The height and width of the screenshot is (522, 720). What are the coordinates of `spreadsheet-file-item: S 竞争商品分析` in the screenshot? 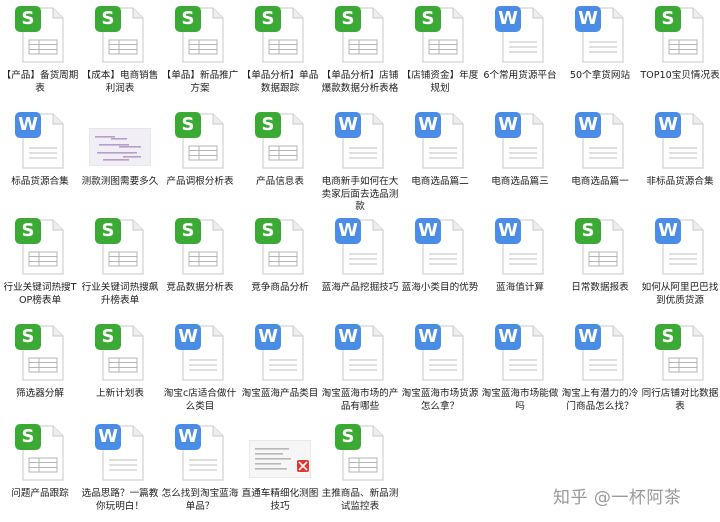 It's located at (280, 264).